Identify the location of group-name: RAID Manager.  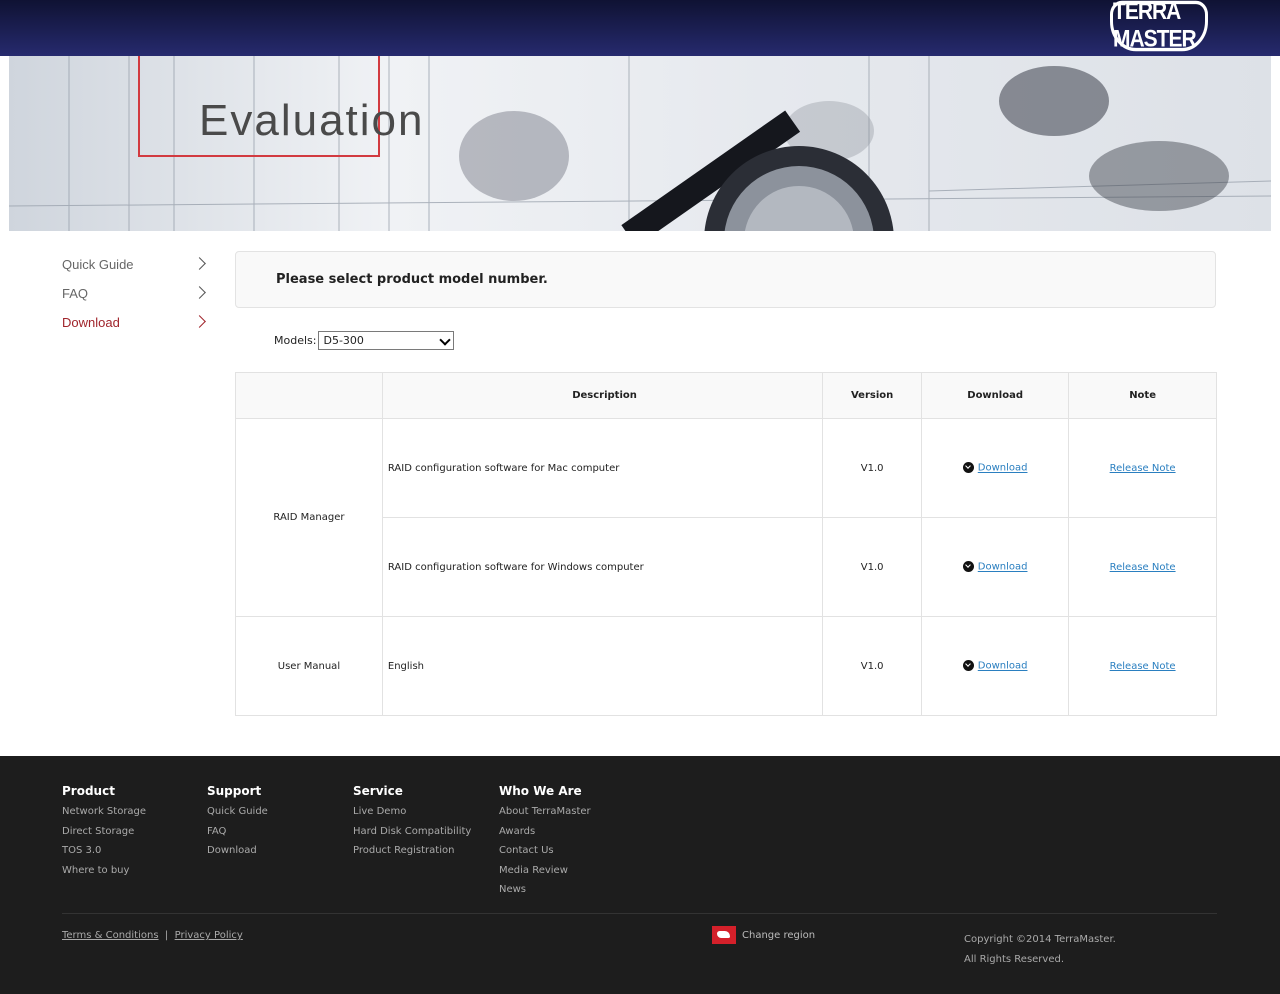
(309, 517).